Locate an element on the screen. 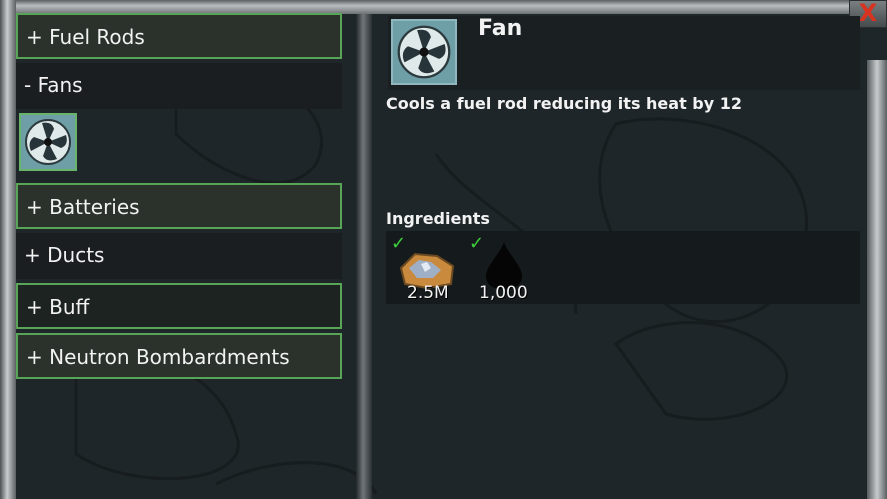 The height and width of the screenshot is (499, 887). window-frame-right is located at coordinates (877, 279).